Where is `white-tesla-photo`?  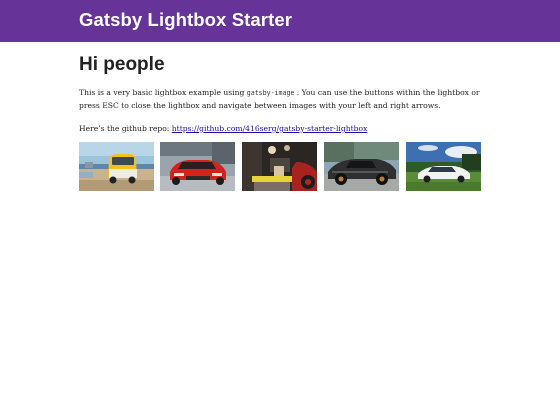
white-tesla-photo is located at coordinates (443, 166).